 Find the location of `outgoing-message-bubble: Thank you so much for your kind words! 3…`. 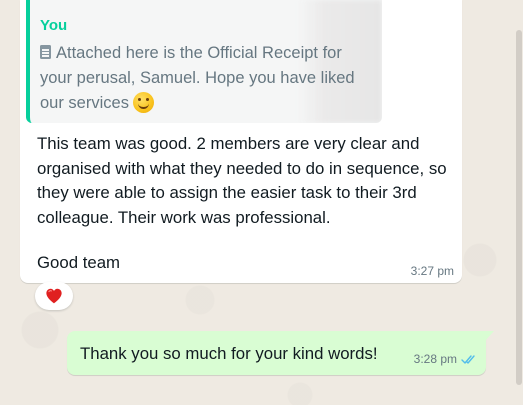

outgoing-message-bubble: Thank you so much for your kind words! 3… is located at coordinates (280, 353).